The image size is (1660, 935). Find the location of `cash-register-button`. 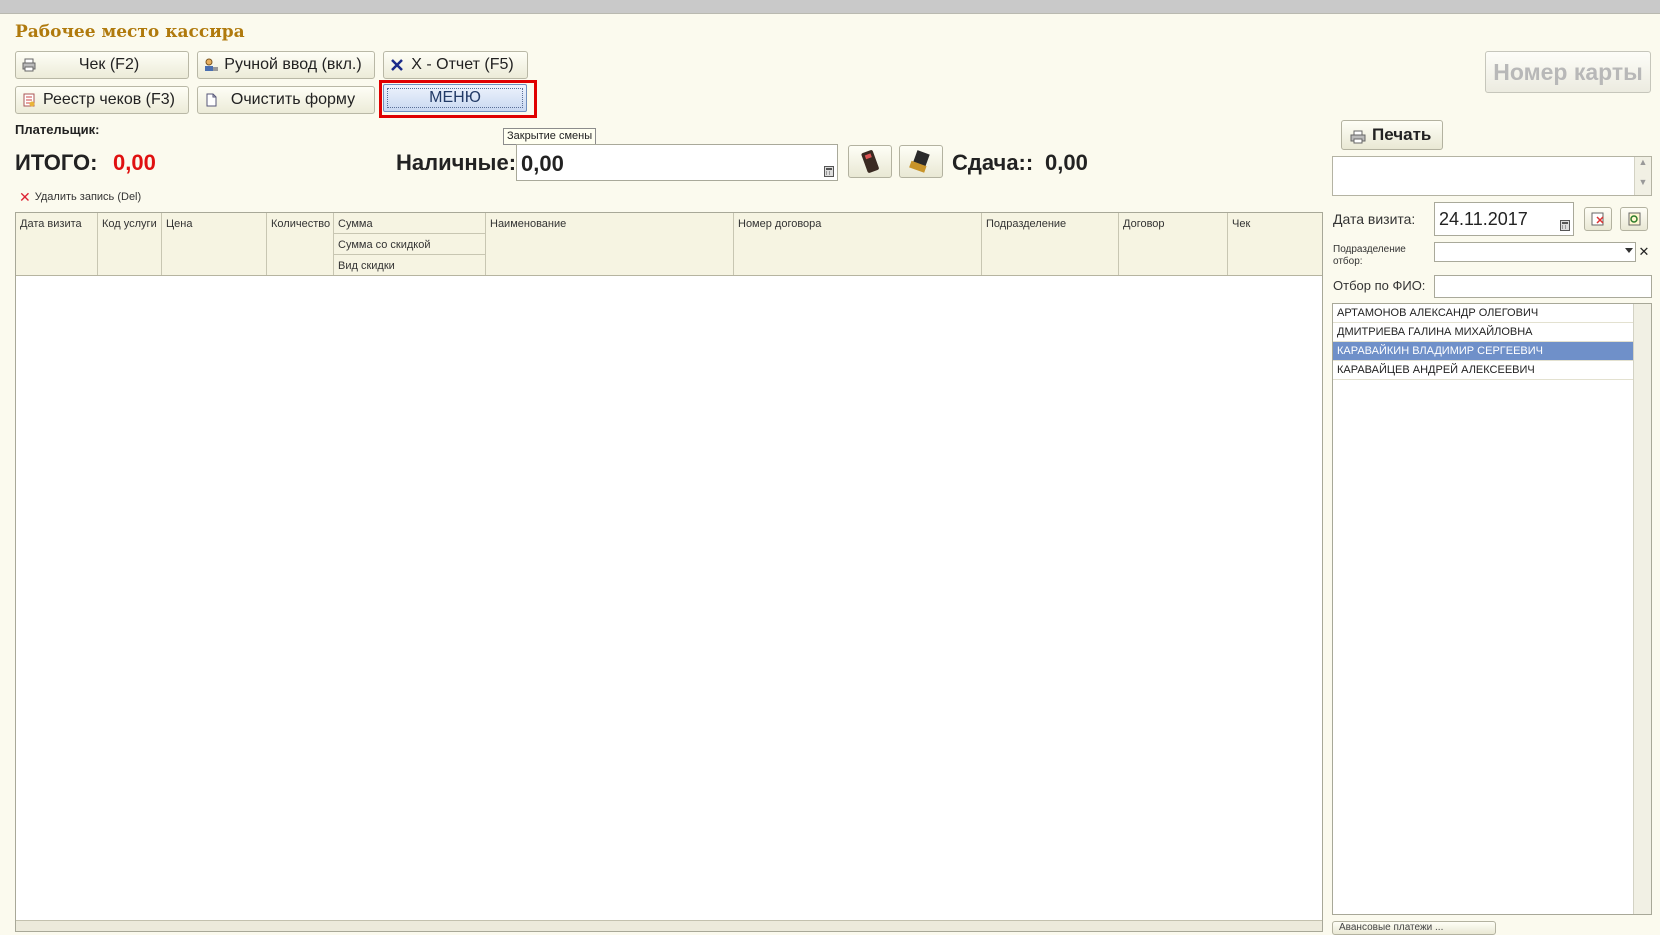

cash-register-button is located at coordinates (921, 161).